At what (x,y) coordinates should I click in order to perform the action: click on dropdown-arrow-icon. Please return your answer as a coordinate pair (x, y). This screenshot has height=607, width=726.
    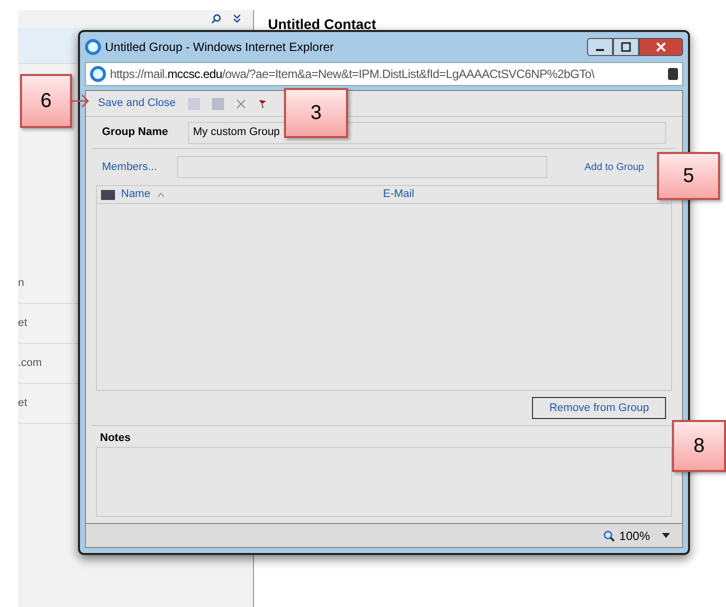
    Looking at the image, I should click on (666, 535).